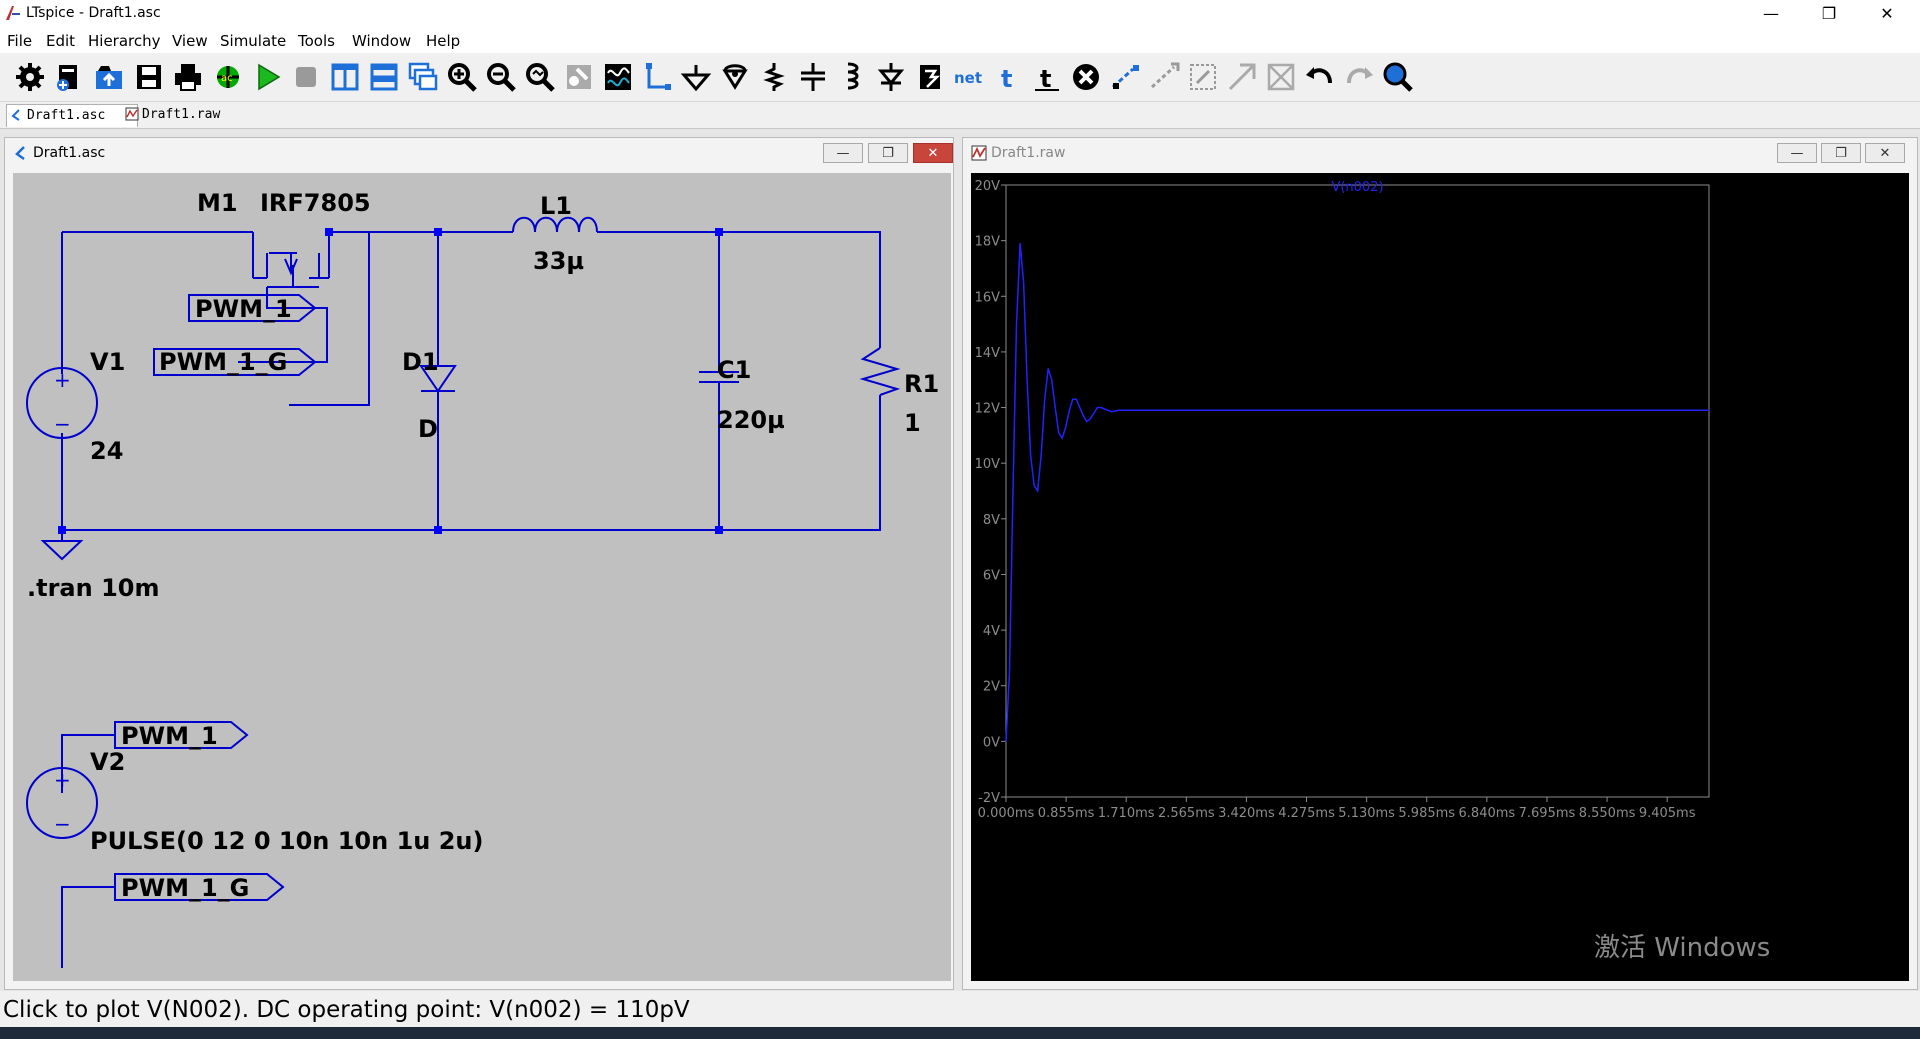 The width and height of the screenshot is (1920, 1039). Describe the element at coordinates (69, 153) in the screenshot. I see `schematic-window-title: Draft1.asc` at that location.